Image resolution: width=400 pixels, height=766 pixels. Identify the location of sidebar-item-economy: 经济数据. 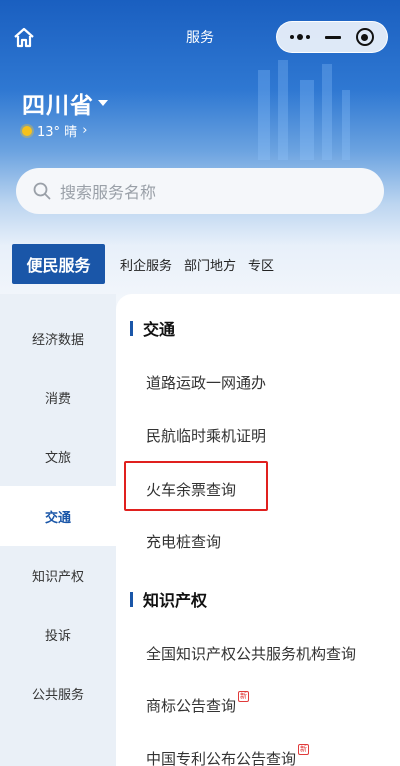
(58, 338).